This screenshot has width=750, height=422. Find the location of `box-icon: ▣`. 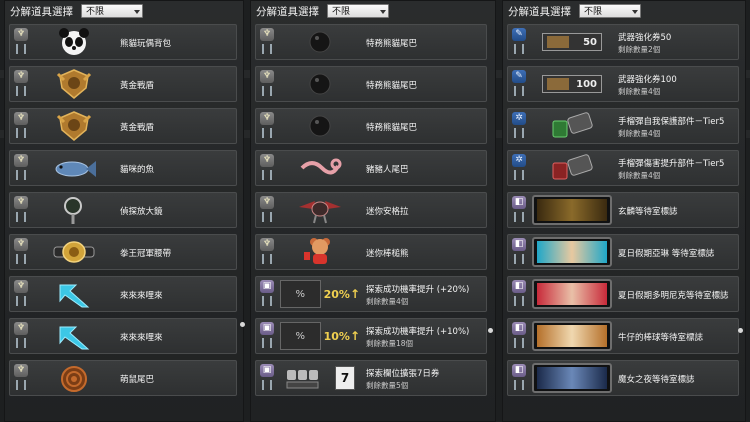

box-icon: ▣ is located at coordinates (267, 370).